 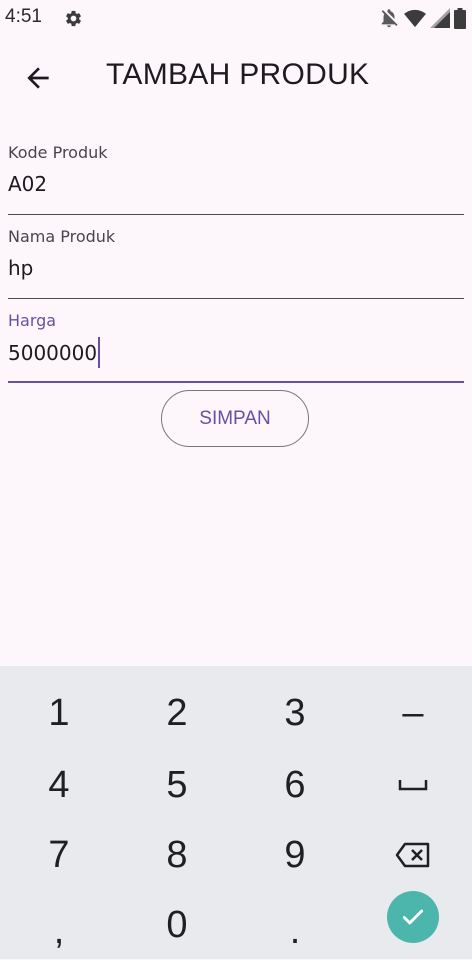 What do you see at coordinates (235, 418) in the screenshot?
I see `simpan-button: SIMPAN` at bounding box center [235, 418].